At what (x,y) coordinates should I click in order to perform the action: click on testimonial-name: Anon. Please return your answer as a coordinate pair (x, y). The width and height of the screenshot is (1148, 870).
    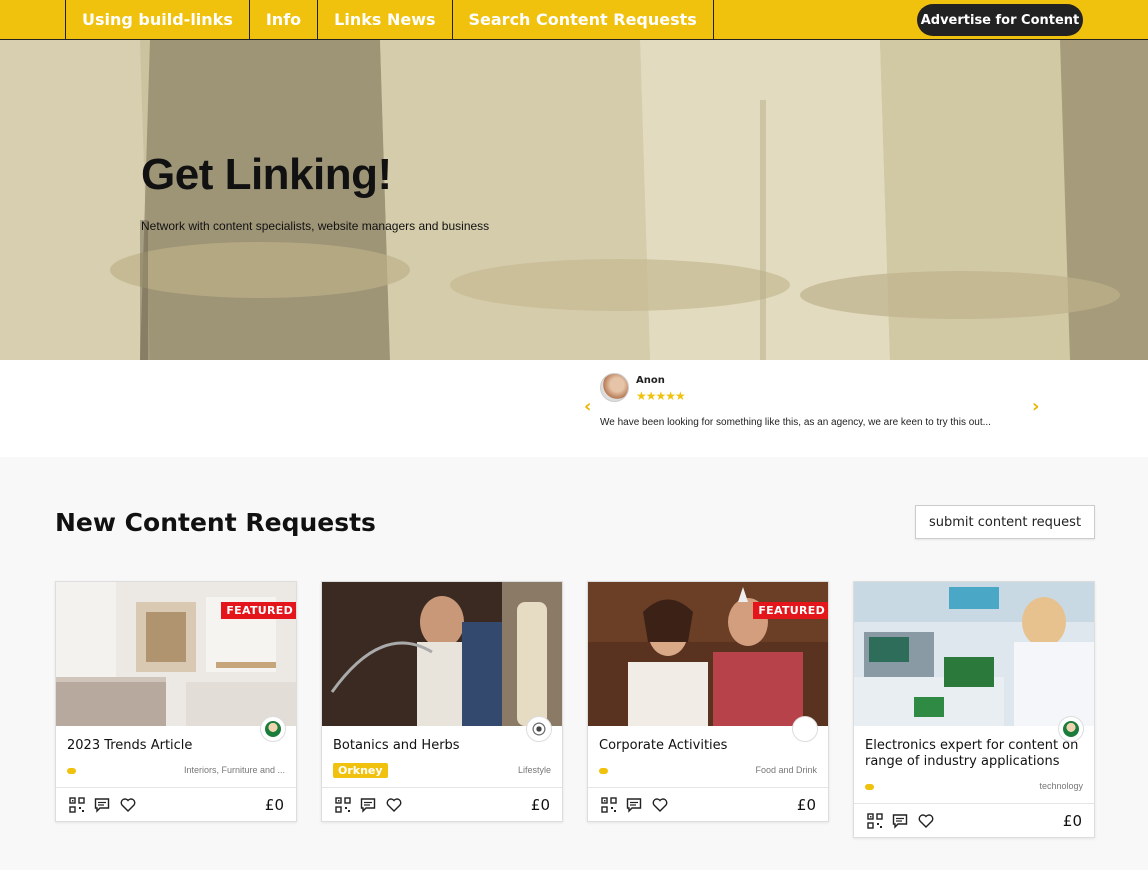
    Looking at the image, I should click on (650, 380).